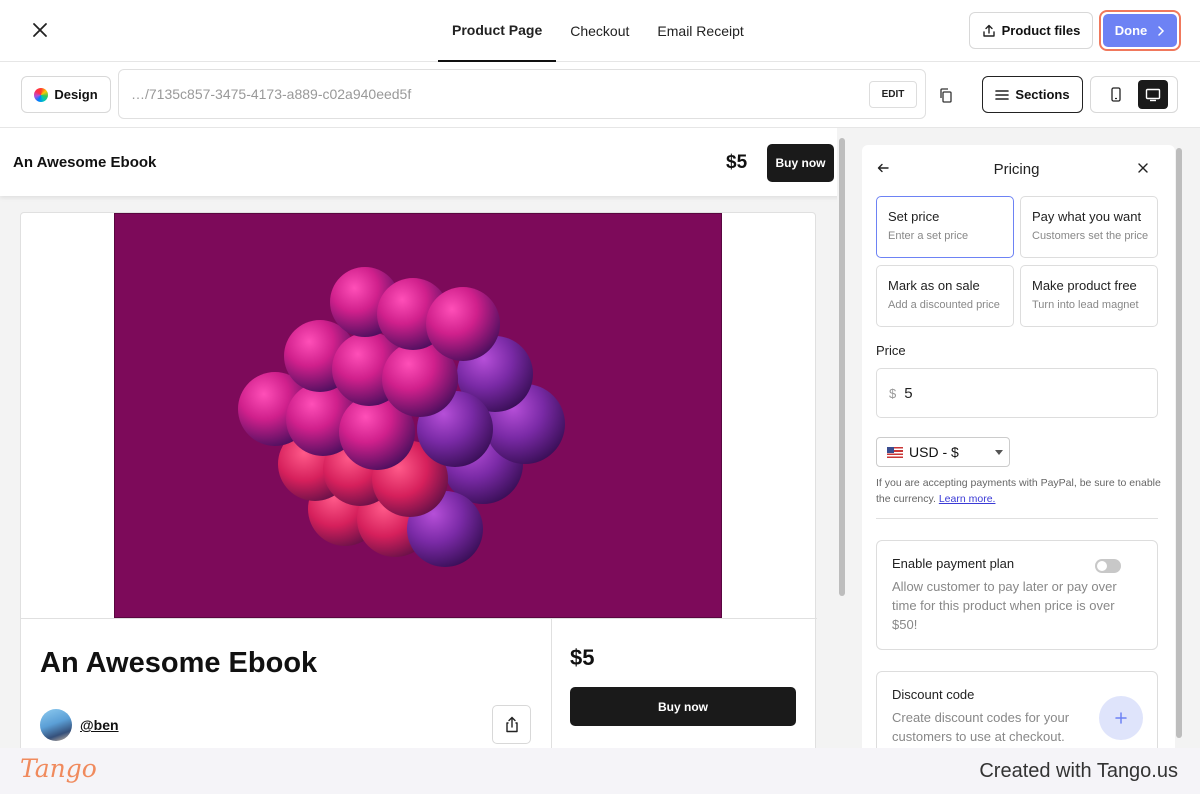  I want to click on option-subtitle: Turn into lead magnet, so click(1085, 305).